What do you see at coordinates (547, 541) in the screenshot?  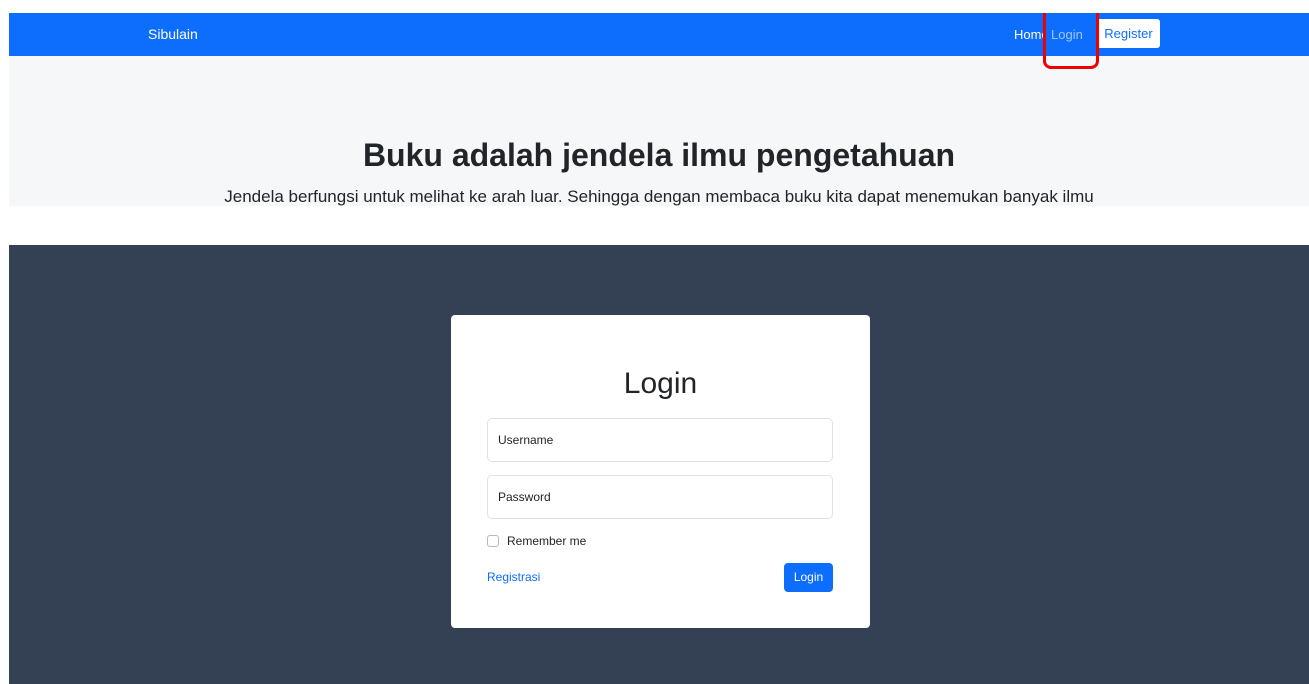 I see `remember-label: Remember me` at bounding box center [547, 541].